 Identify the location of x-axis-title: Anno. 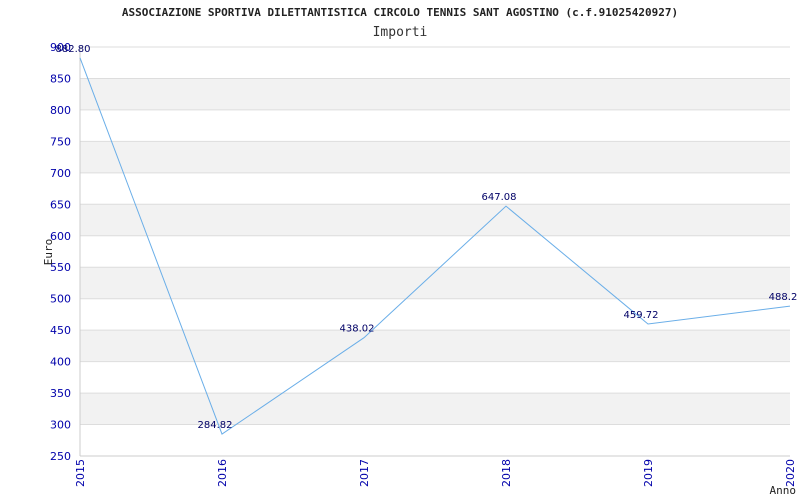
(783, 490).